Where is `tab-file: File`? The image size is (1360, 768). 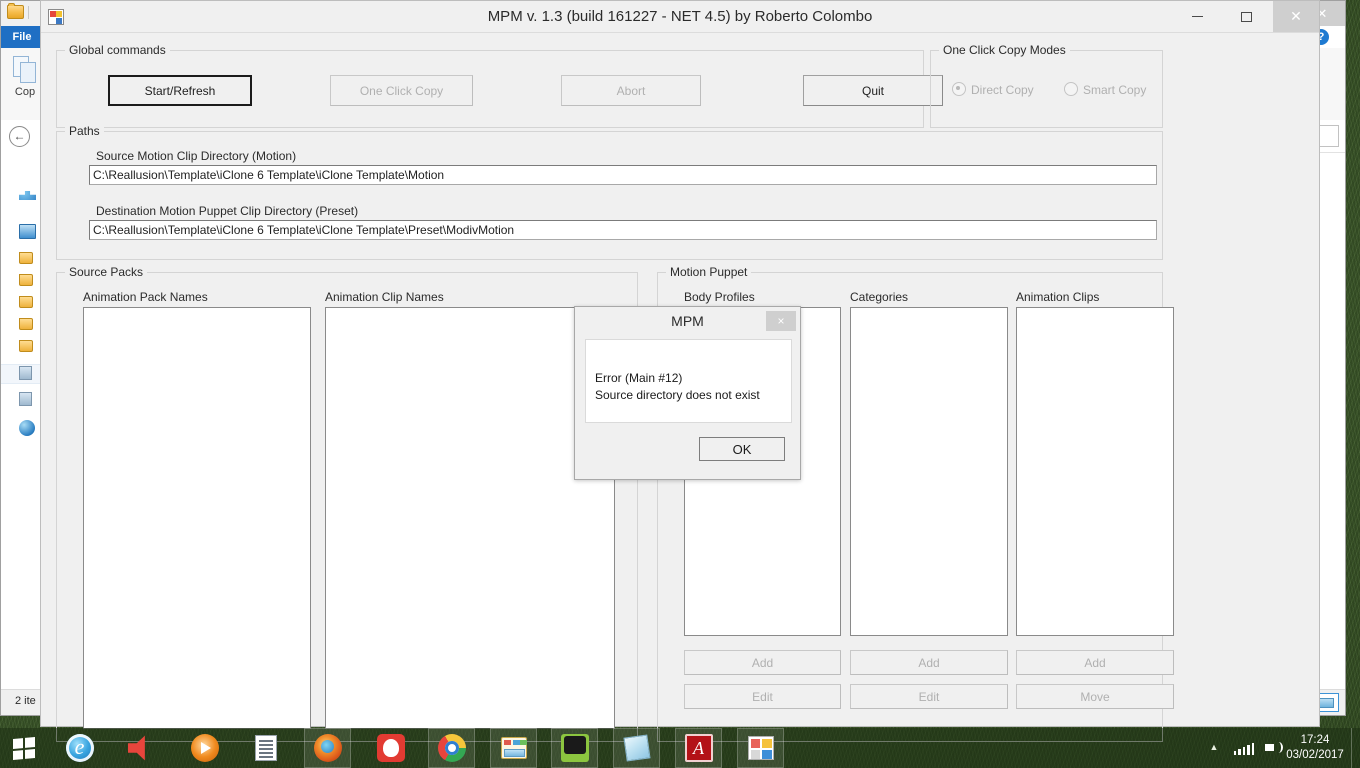
tab-file: File is located at coordinates (22, 37).